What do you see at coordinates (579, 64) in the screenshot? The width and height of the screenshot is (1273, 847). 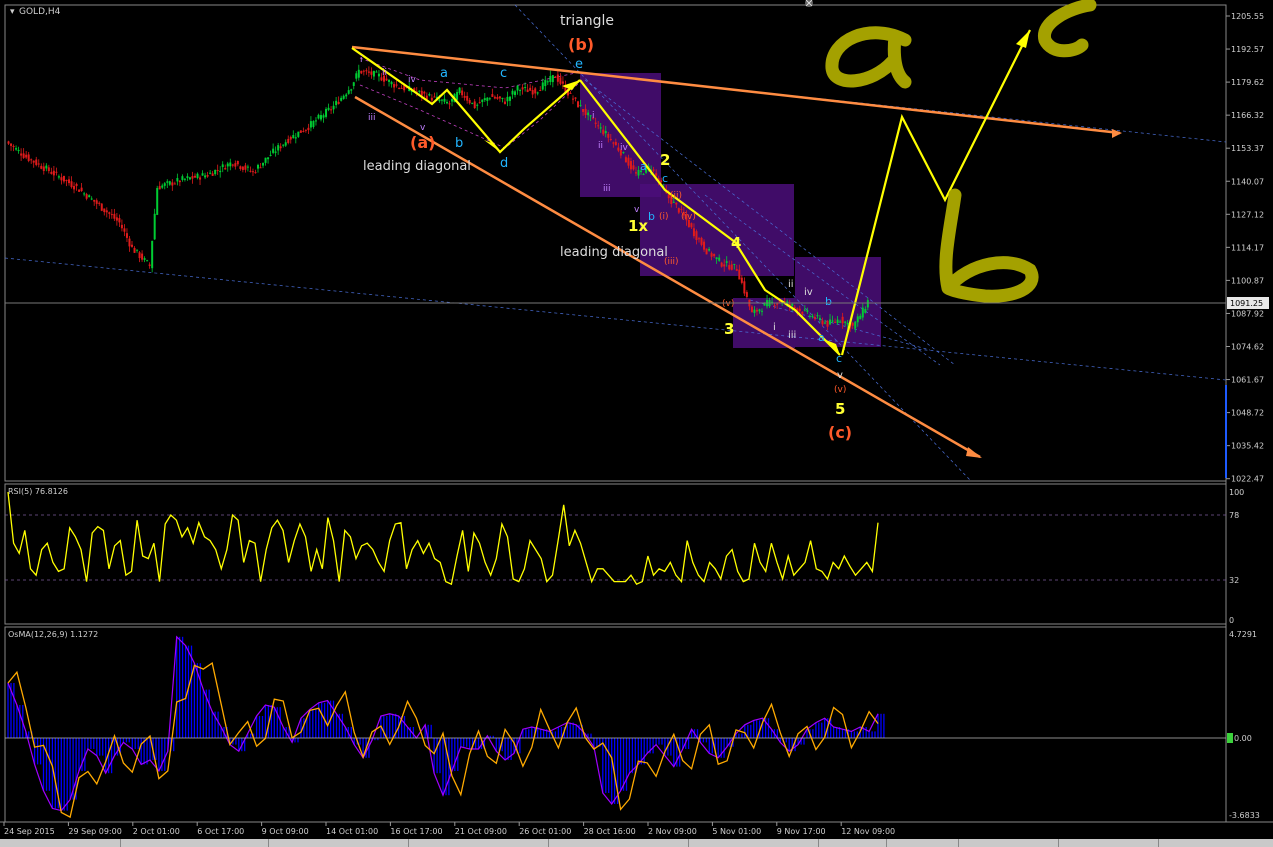 I see `wave-e-label: e` at bounding box center [579, 64].